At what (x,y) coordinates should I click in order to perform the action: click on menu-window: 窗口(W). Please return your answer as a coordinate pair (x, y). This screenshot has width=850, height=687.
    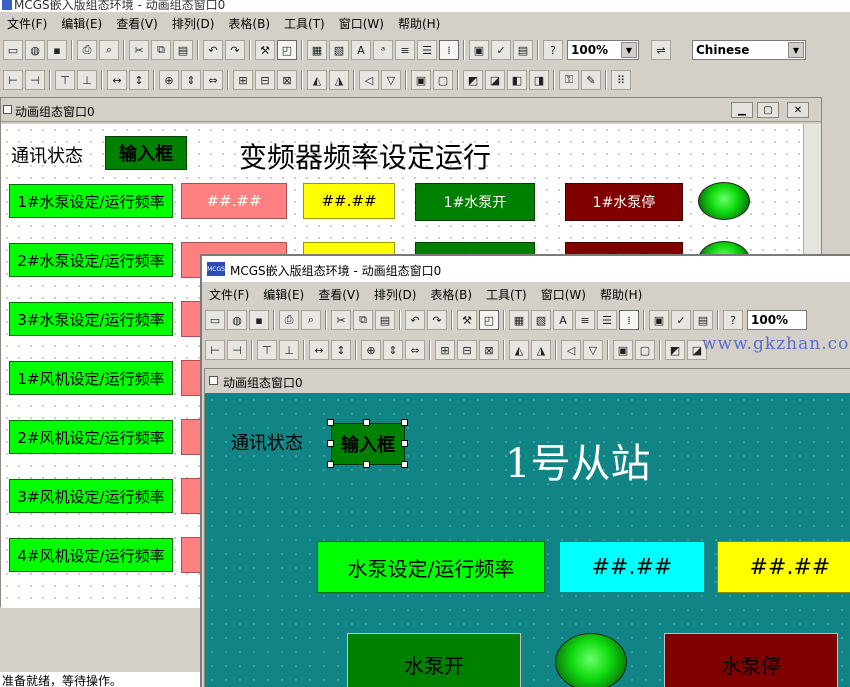
    Looking at the image, I should click on (361, 23).